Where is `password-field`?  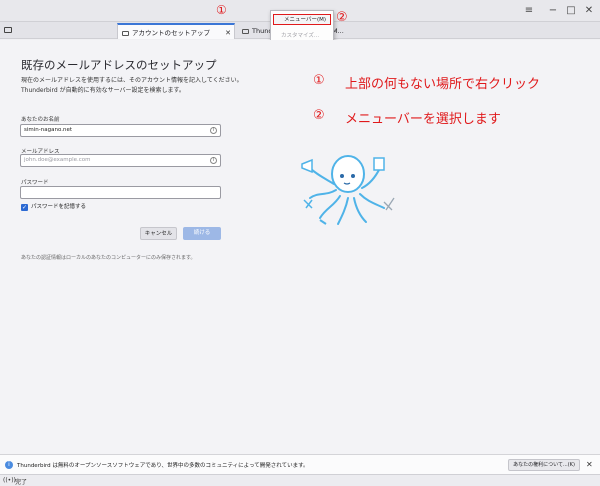 password-field is located at coordinates (120, 192).